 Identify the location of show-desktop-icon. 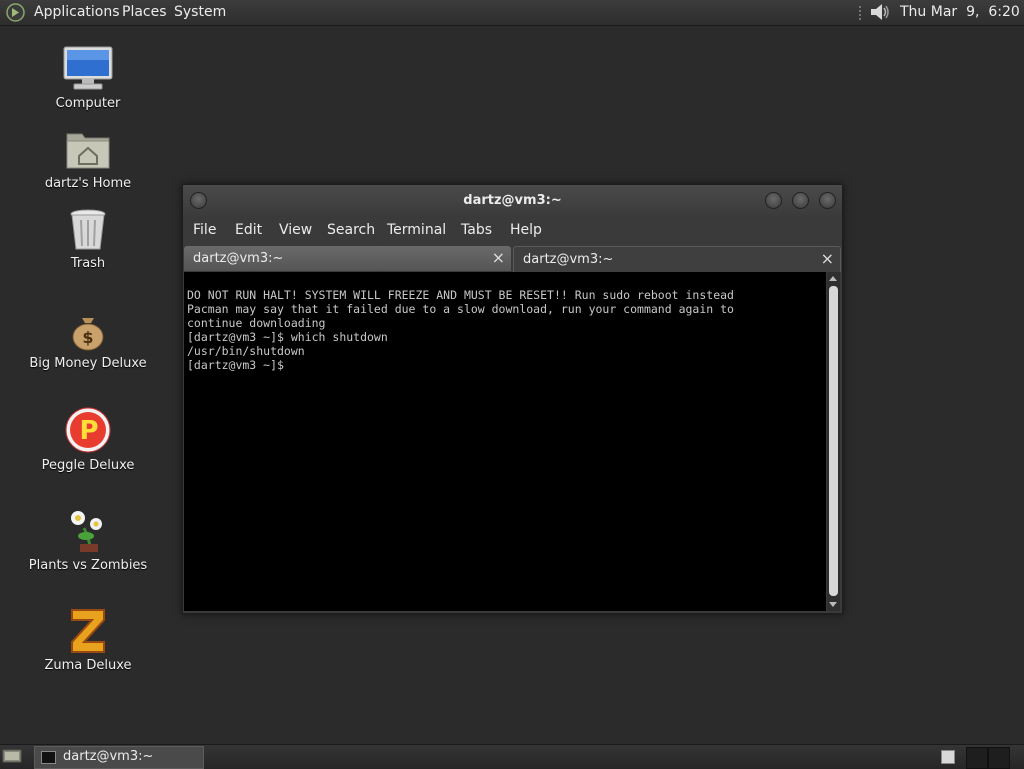
(12, 756).